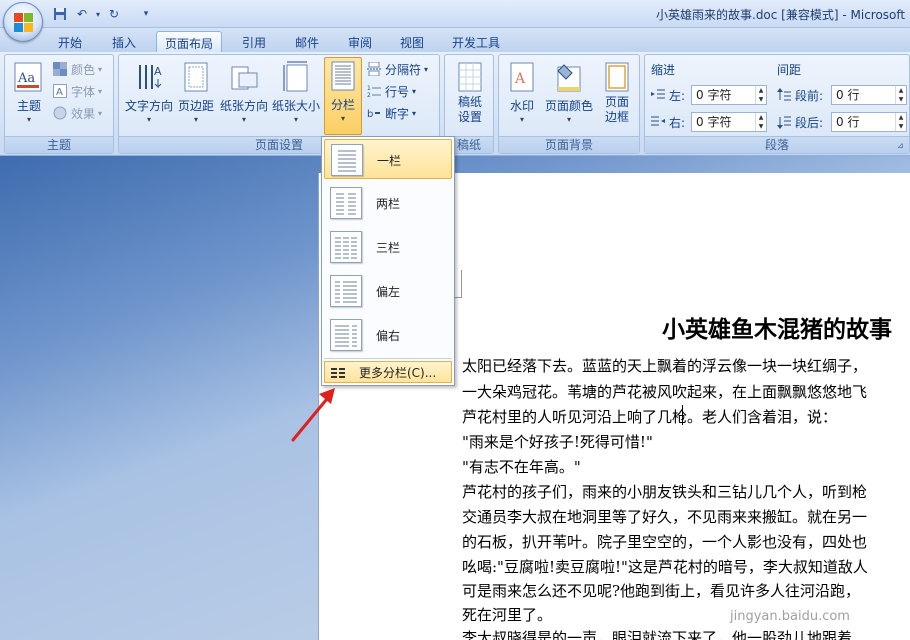 This screenshot has height=640, width=910. Describe the element at coordinates (412, 41) in the screenshot. I see `tab-view: 视图` at that location.